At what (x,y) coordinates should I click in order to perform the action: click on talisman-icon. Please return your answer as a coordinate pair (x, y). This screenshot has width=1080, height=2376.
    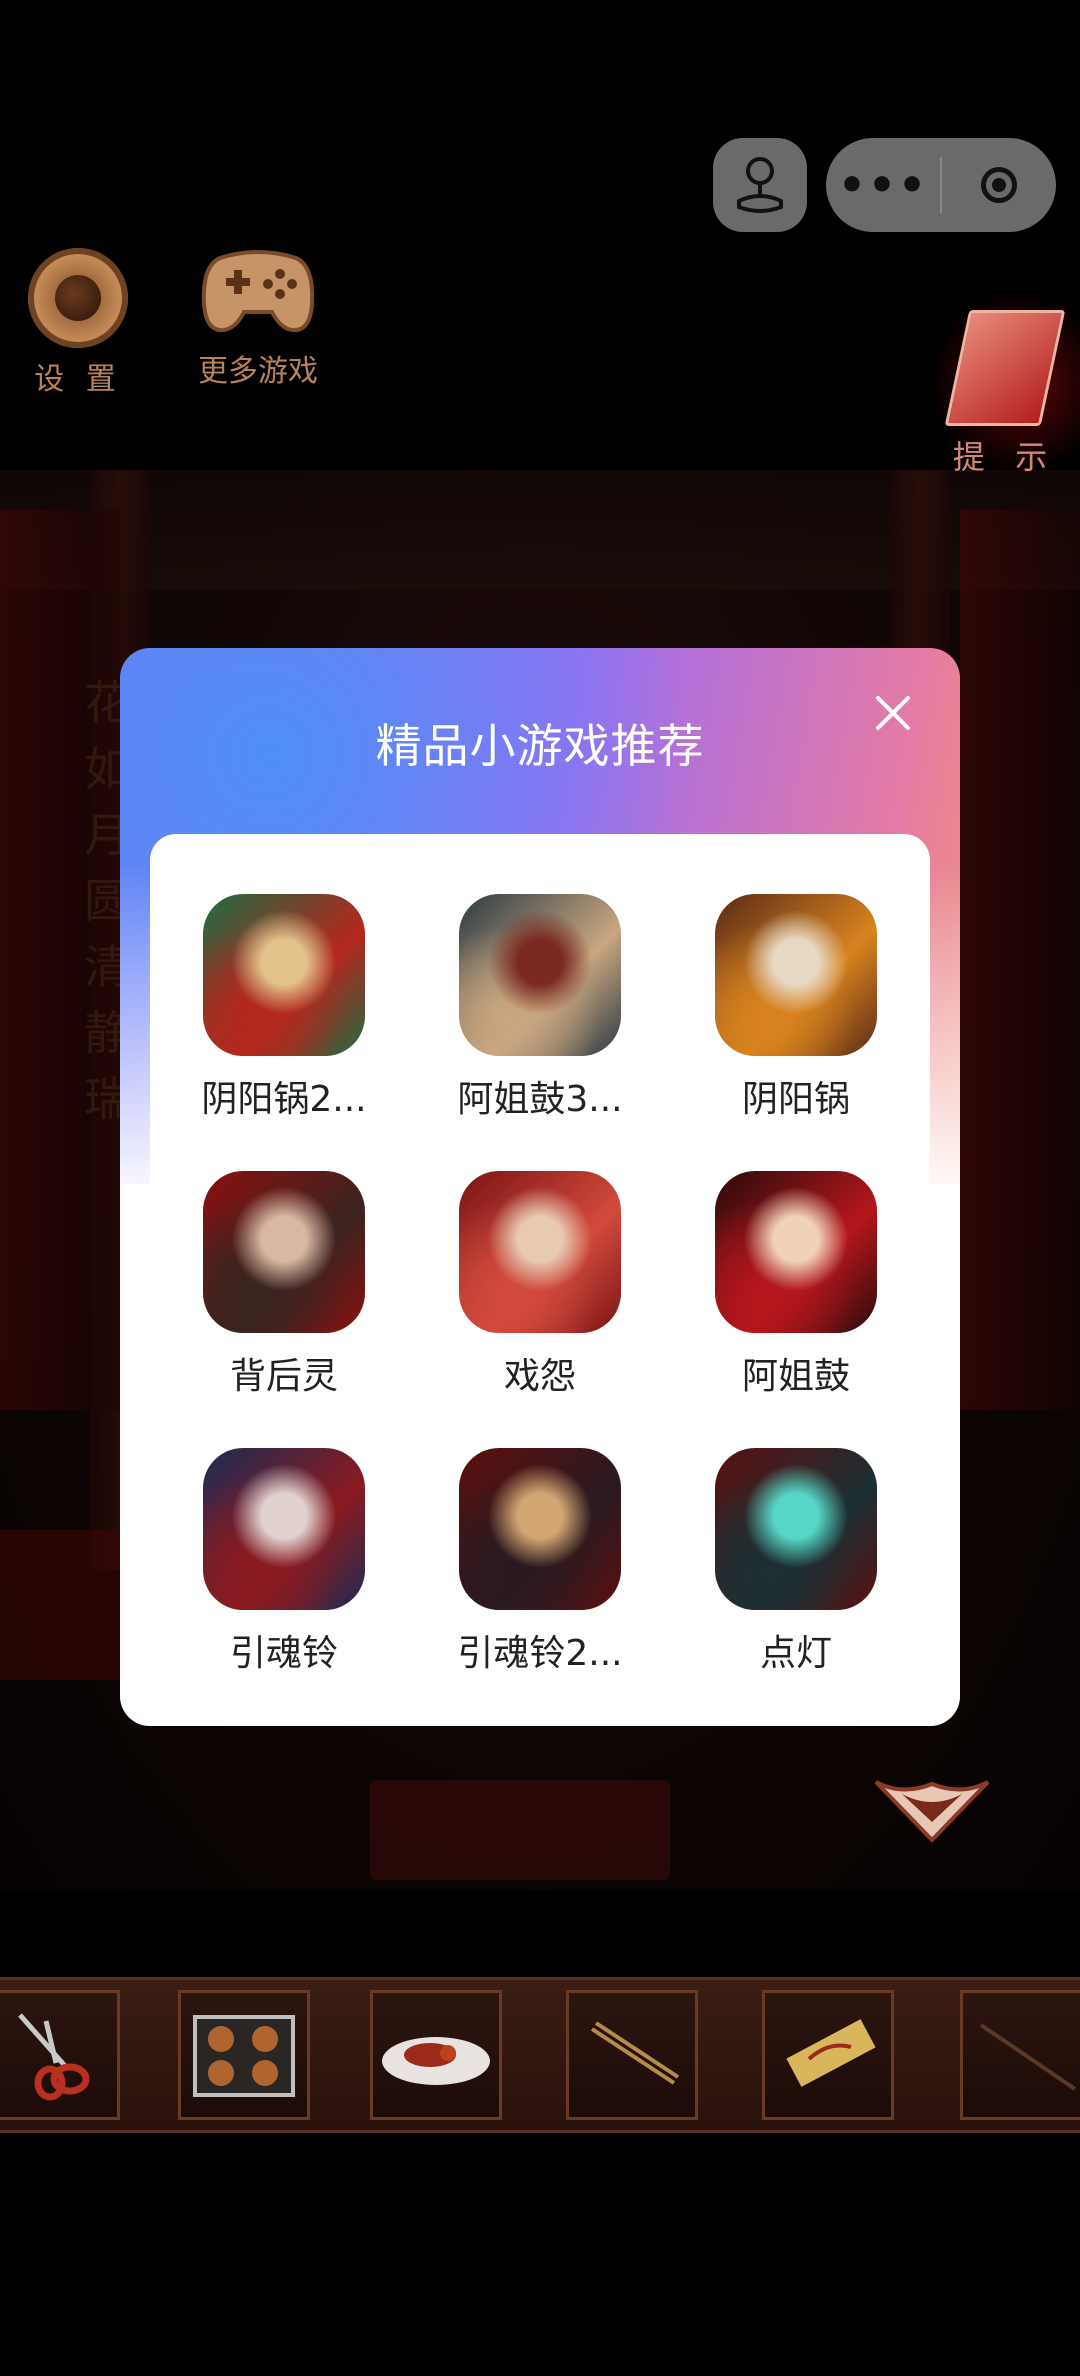
    Looking at the image, I should click on (831, 2053).